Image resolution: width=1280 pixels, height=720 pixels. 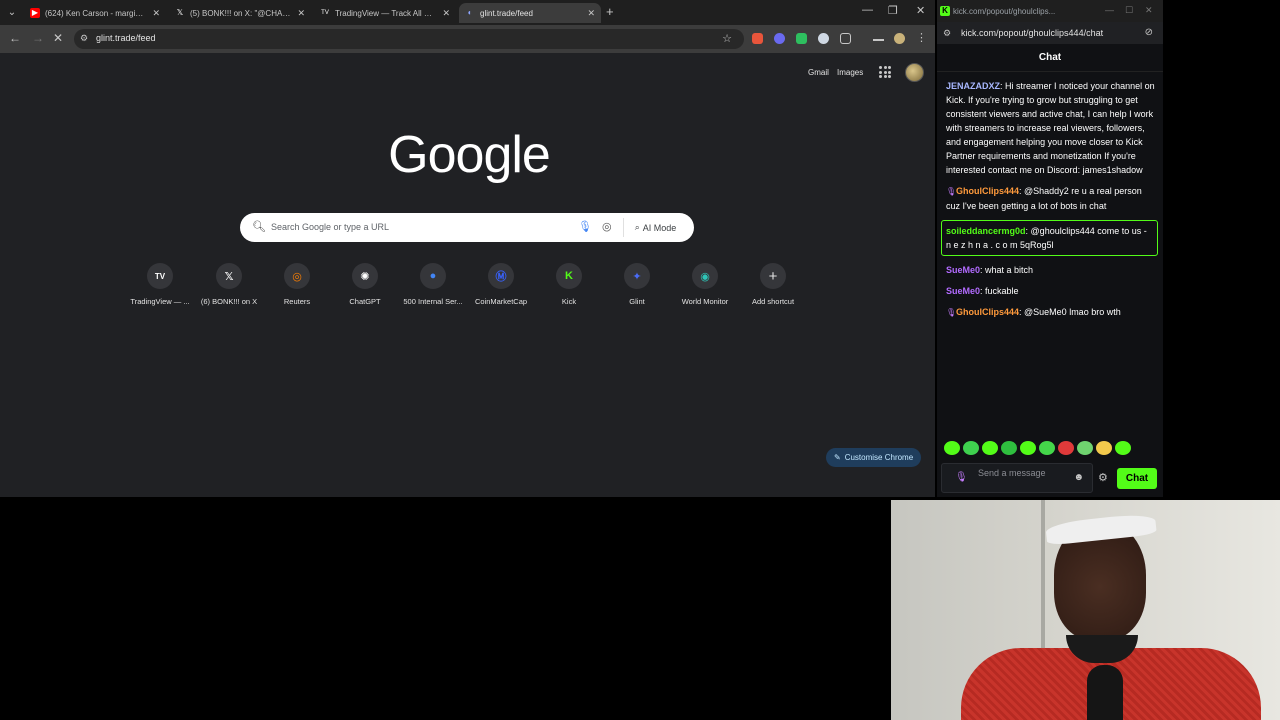 What do you see at coordinates (35, 13) in the screenshot?
I see `youtube-icon: ▶` at bounding box center [35, 13].